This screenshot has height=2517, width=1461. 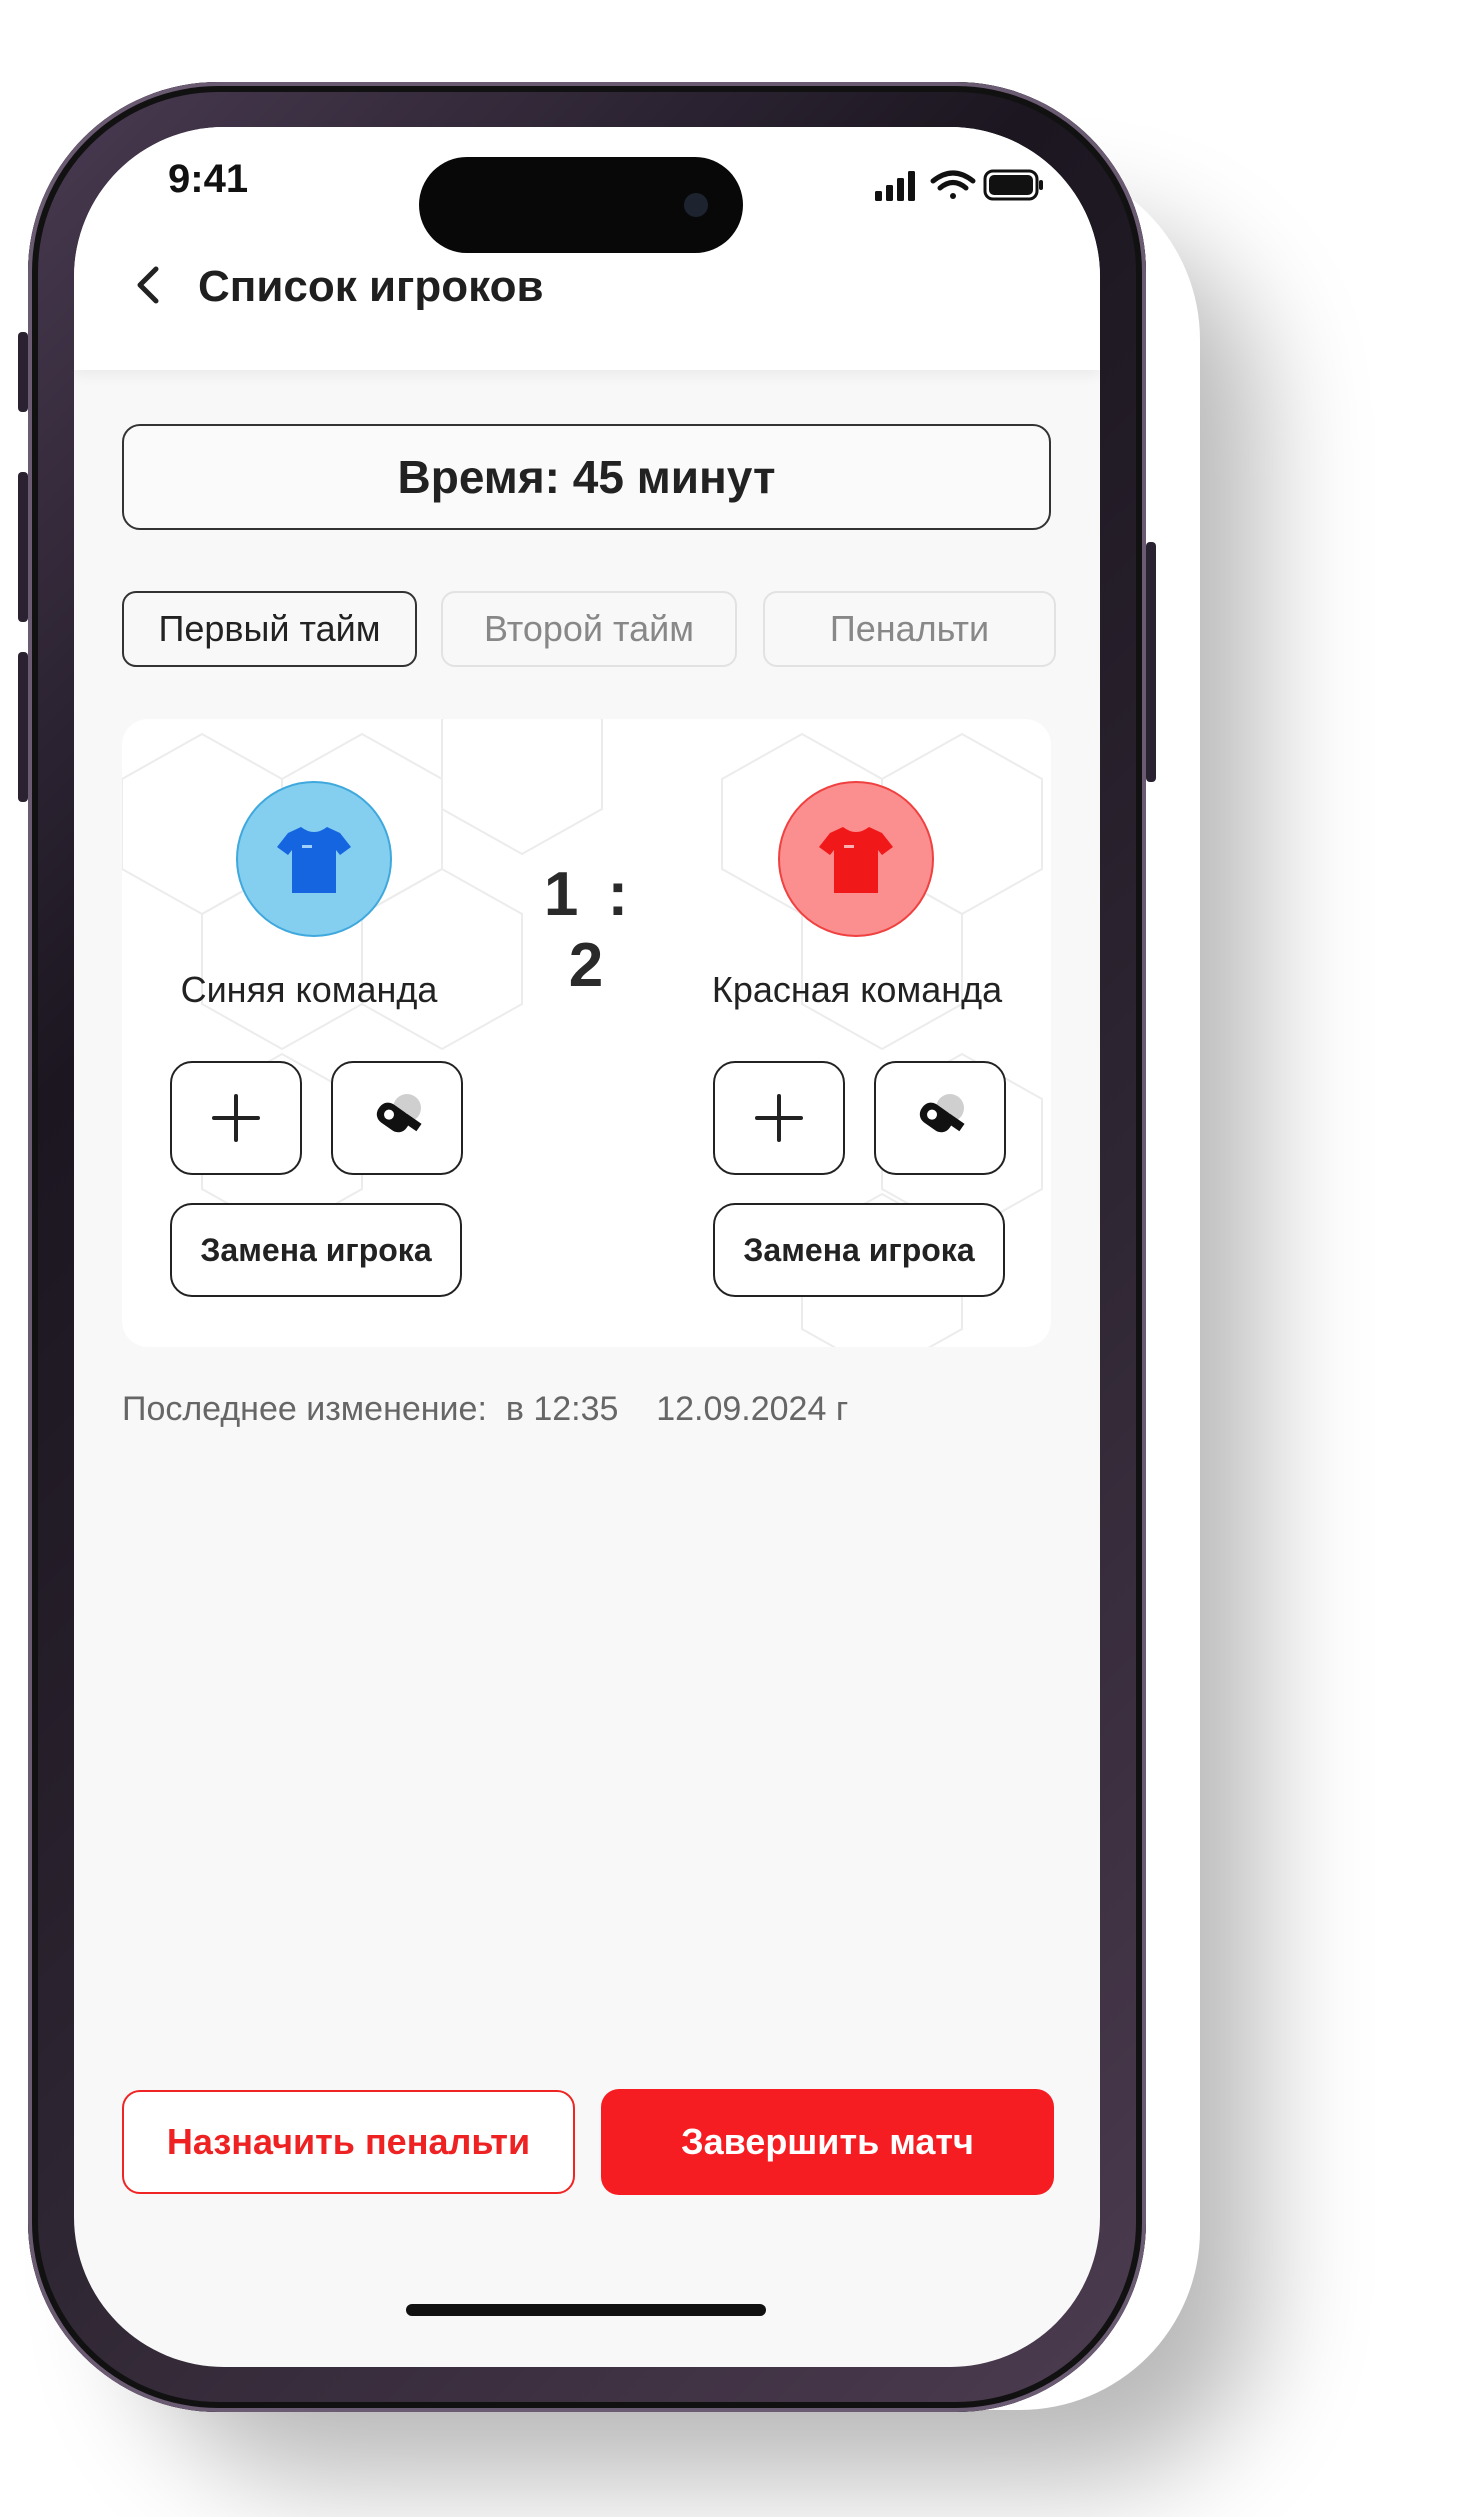 What do you see at coordinates (895, 186) in the screenshot?
I see `signal-icon` at bounding box center [895, 186].